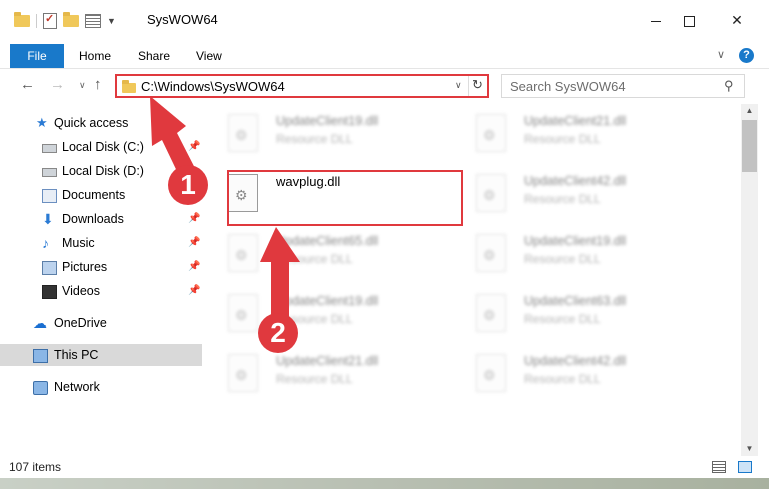  I want to click on step-1-badge: 1, so click(188, 185).